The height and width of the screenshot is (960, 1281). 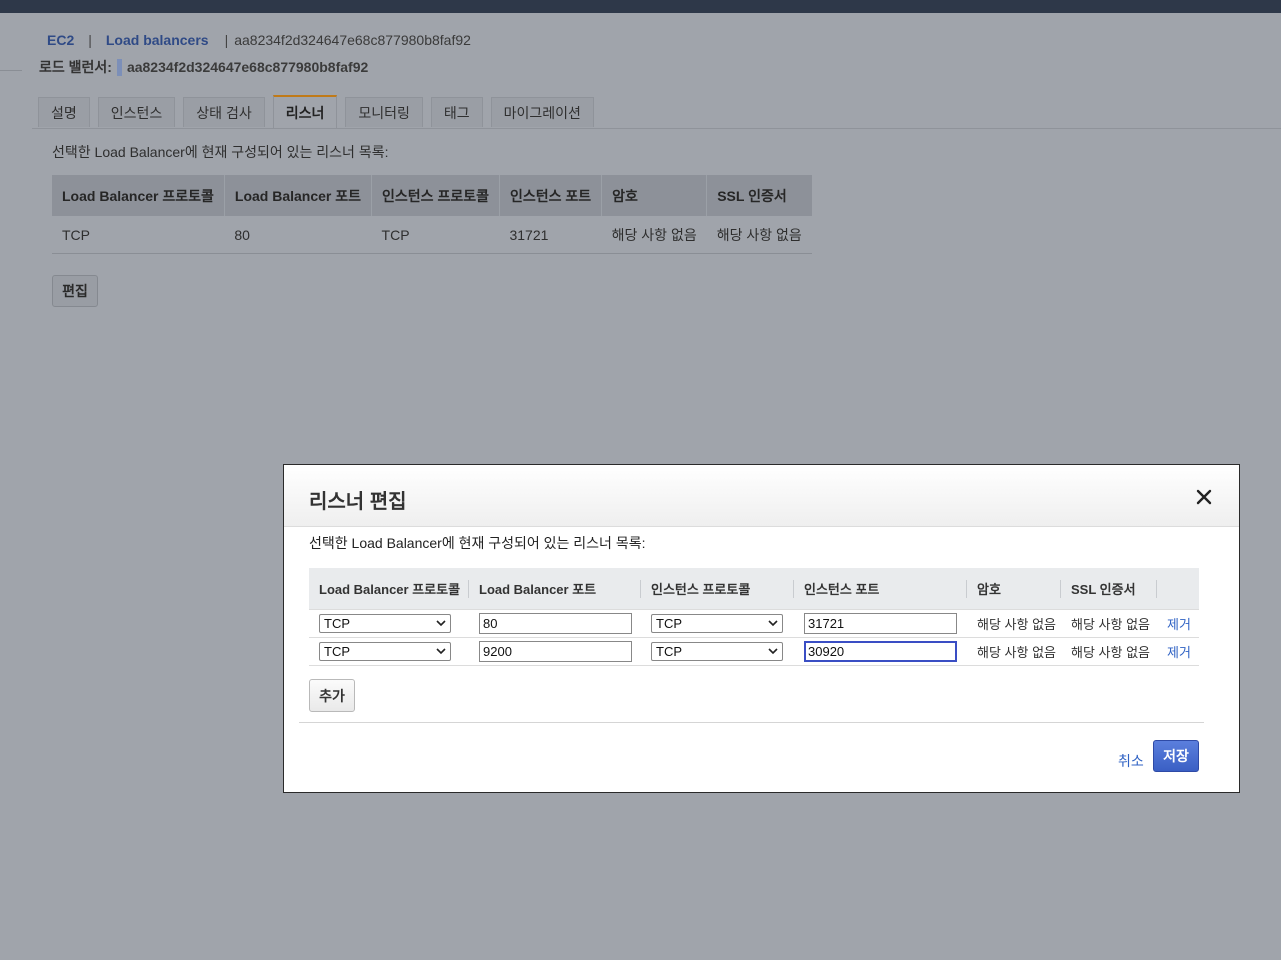 I want to click on tabs-divider, so click(x=656, y=128).